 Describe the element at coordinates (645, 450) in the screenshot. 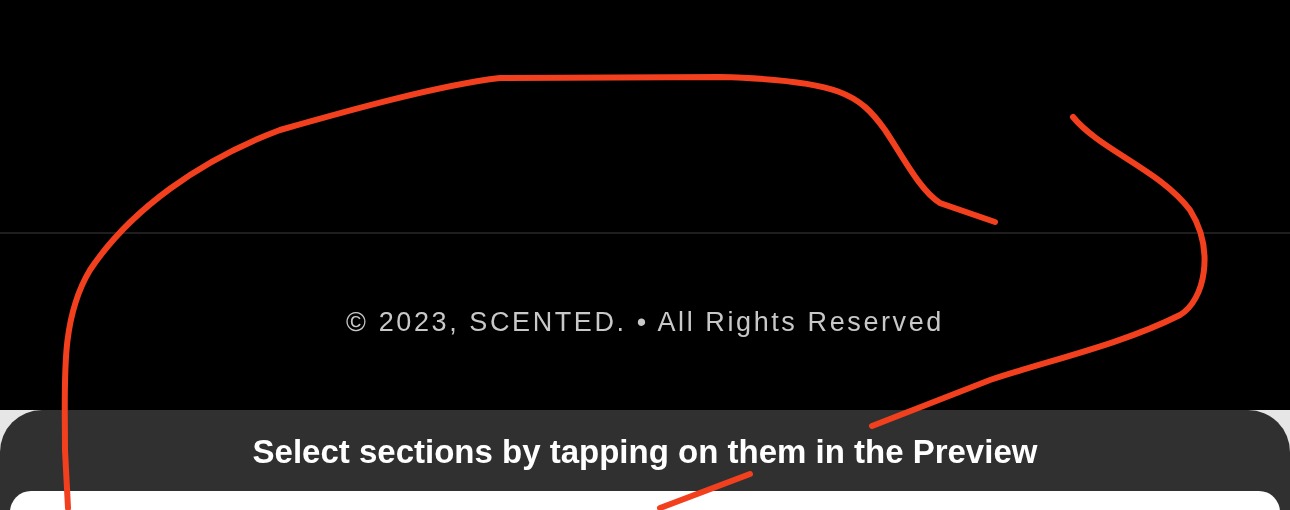

I see `sheet-instruction: Select sections by tapping on them in the Preview` at that location.